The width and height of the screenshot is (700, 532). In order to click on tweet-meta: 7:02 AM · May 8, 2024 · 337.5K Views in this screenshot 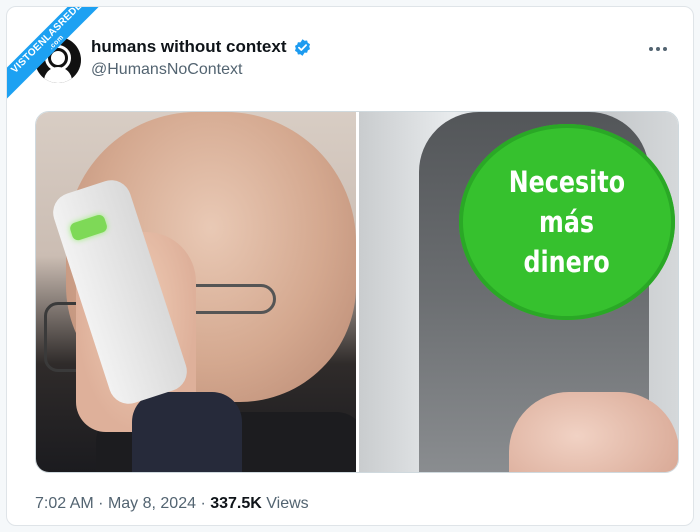, I will do `click(172, 503)`.